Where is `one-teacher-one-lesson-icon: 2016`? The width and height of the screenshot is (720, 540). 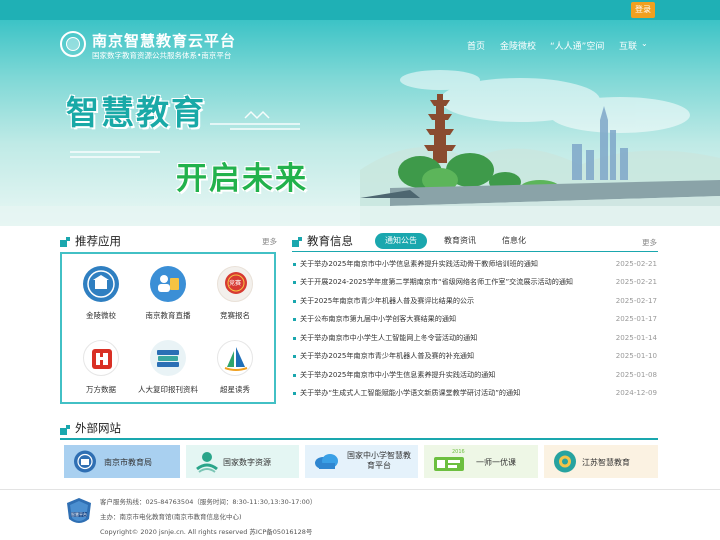 one-teacher-one-lesson-icon: 2016 is located at coordinates (449, 461).